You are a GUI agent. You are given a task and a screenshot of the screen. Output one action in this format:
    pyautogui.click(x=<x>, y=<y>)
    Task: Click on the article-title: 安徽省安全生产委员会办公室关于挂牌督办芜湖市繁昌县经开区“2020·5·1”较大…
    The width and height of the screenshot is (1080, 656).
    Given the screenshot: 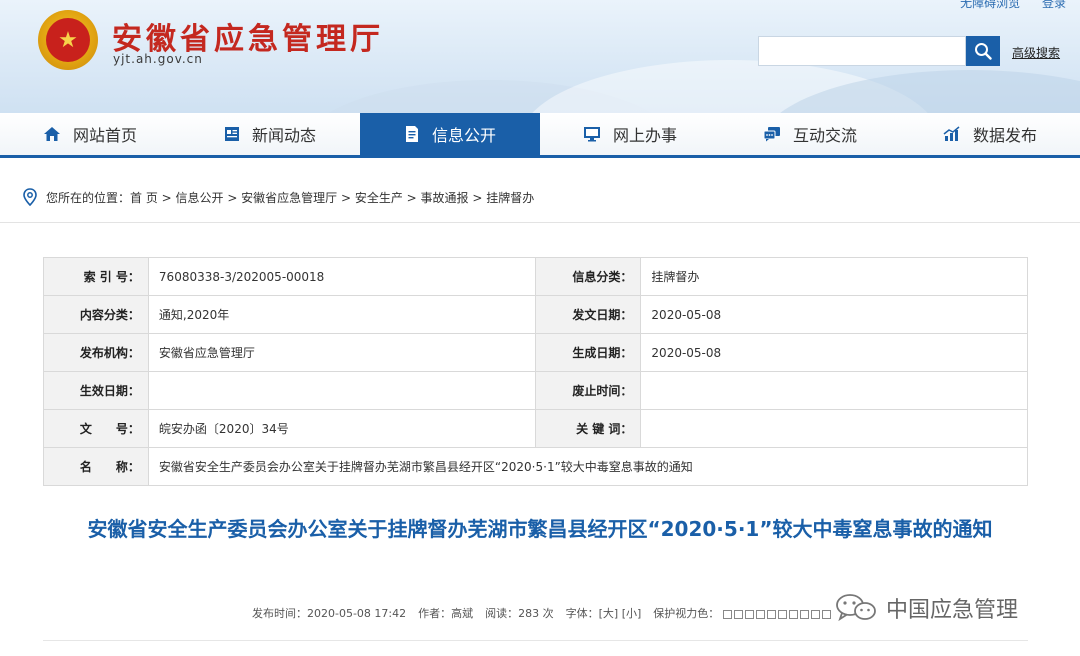 What is the action you would take?
    pyautogui.click(x=540, y=529)
    